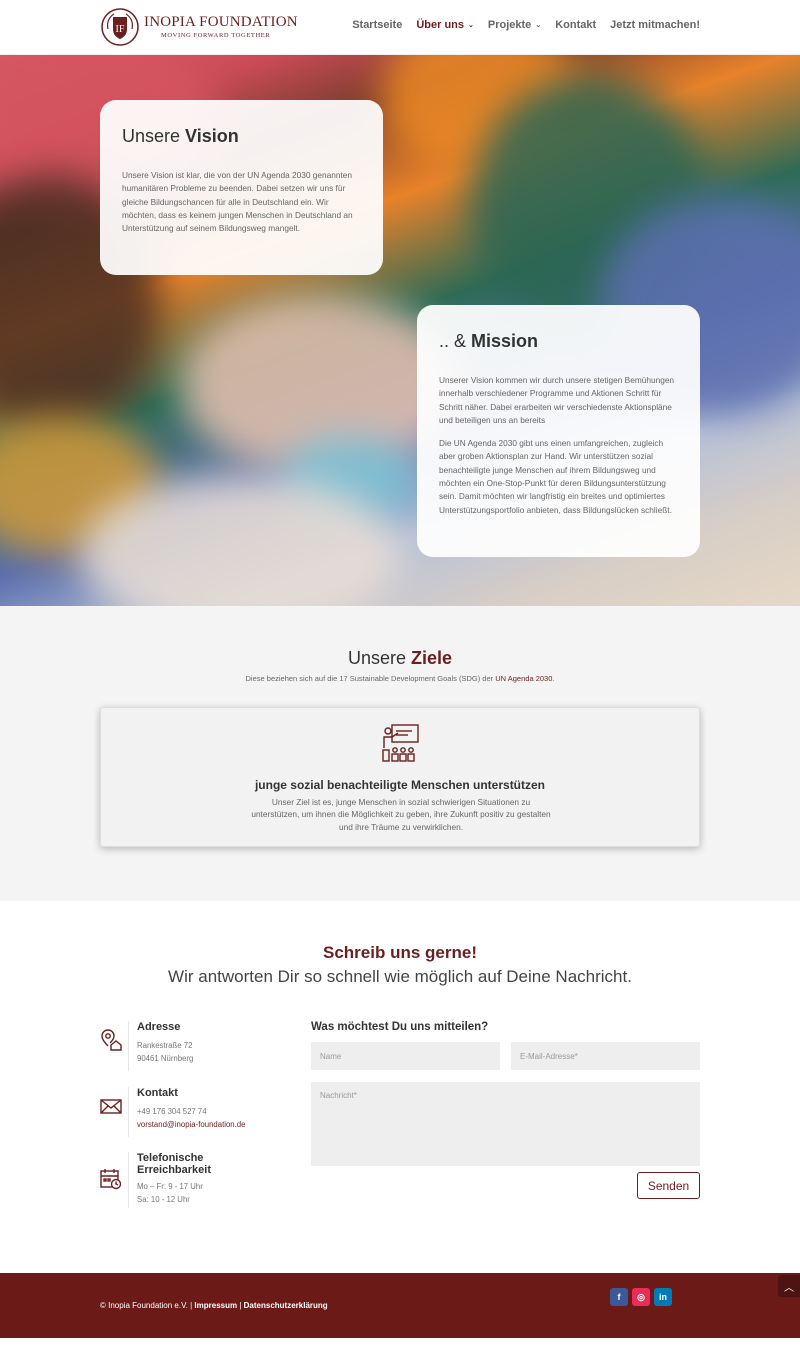 The width and height of the screenshot is (800, 1367). Describe the element at coordinates (212, 136) in the screenshot. I see `vision-title-bold: Vision` at that location.